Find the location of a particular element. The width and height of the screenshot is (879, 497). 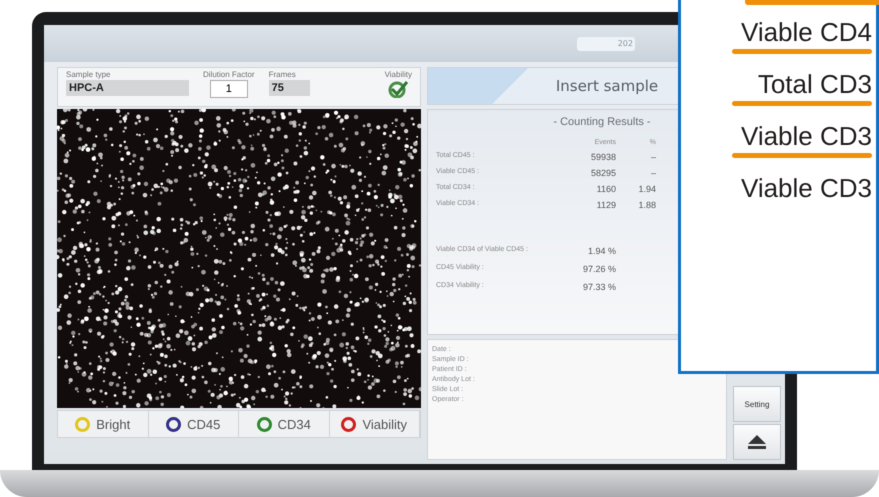

legend-item: CD34 is located at coordinates (284, 424).